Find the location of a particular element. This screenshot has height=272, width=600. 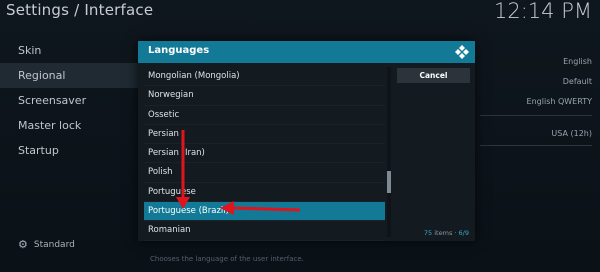

settings-level-button: ⚙ Standard is located at coordinates (46, 244).